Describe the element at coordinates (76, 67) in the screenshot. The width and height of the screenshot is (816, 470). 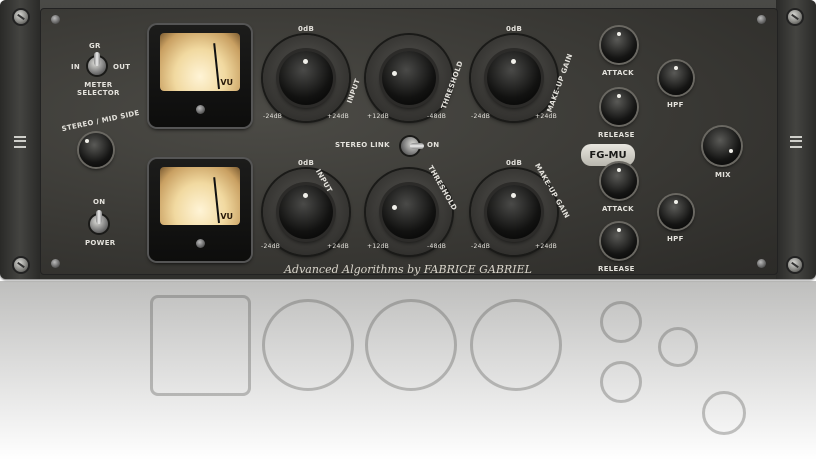
I see `meter-in-label: IN` at that location.